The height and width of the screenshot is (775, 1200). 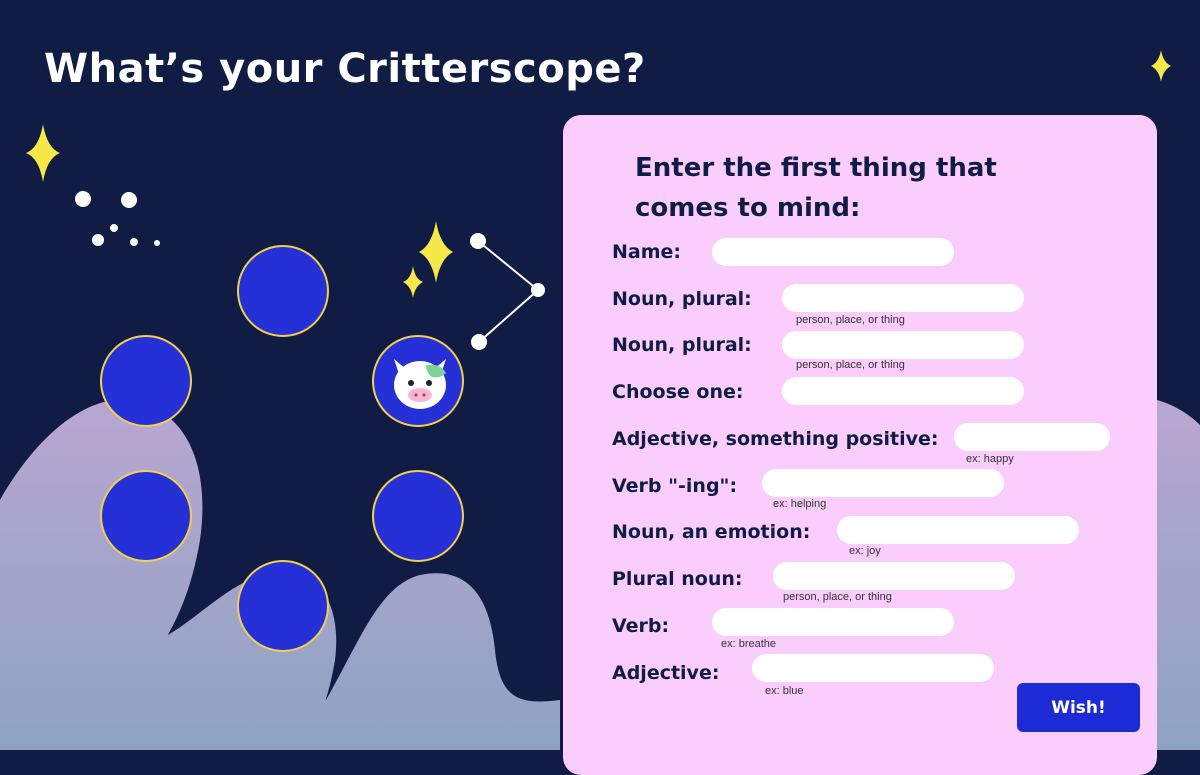 What do you see at coordinates (833, 622) in the screenshot?
I see `verb-input` at bounding box center [833, 622].